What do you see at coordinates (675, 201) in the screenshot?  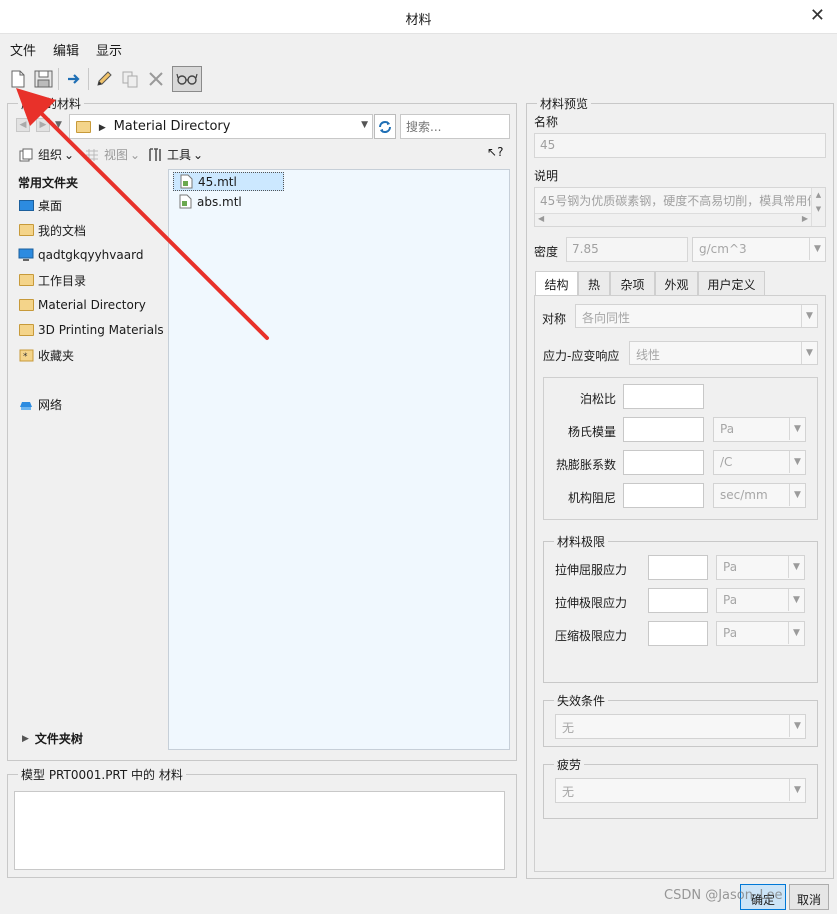 I see `description-text: 45号钢为优质碳素钢，硬度不高易切削，模具常用做` at bounding box center [675, 201].